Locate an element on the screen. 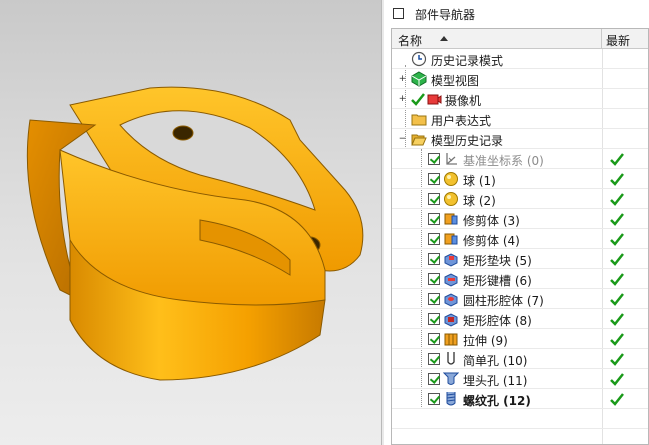 The width and height of the screenshot is (649, 445). navigator-title: 部件导航器 is located at coordinates (445, 15).